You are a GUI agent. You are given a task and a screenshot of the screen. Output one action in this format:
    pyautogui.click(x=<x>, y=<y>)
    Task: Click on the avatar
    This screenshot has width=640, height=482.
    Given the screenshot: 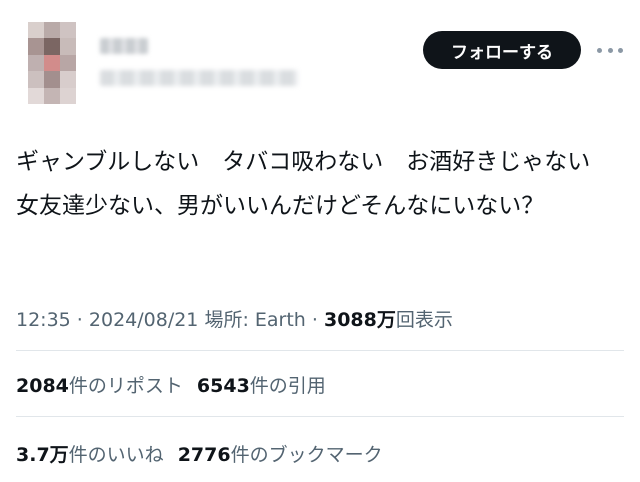 What is the action you would take?
    pyautogui.click(x=52, y=63)
    